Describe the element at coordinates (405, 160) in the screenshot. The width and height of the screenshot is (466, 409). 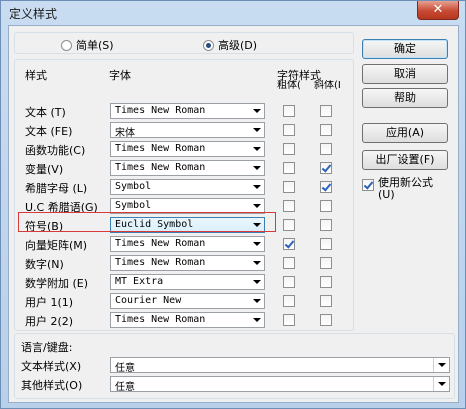
I see `factory-settings-button: 出厂设置(F)` at that location.